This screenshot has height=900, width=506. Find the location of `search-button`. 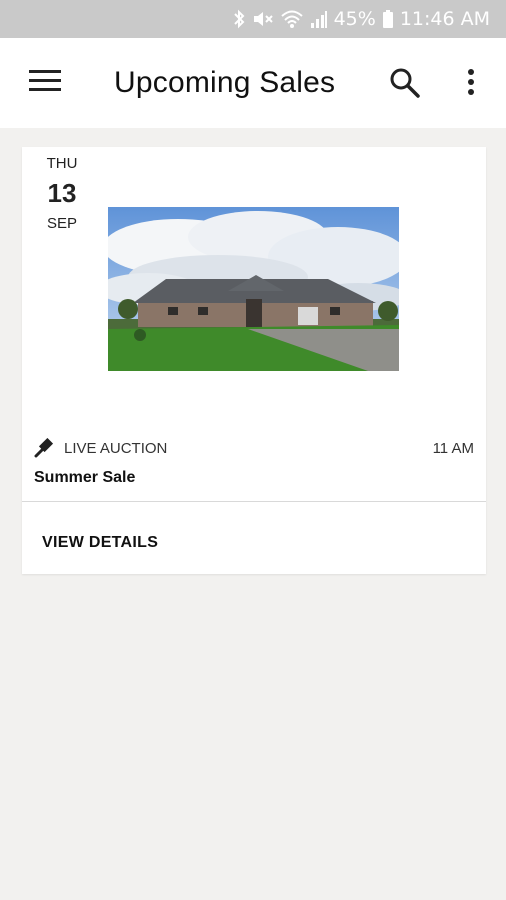

search-button is located at coordinates (405, 83).